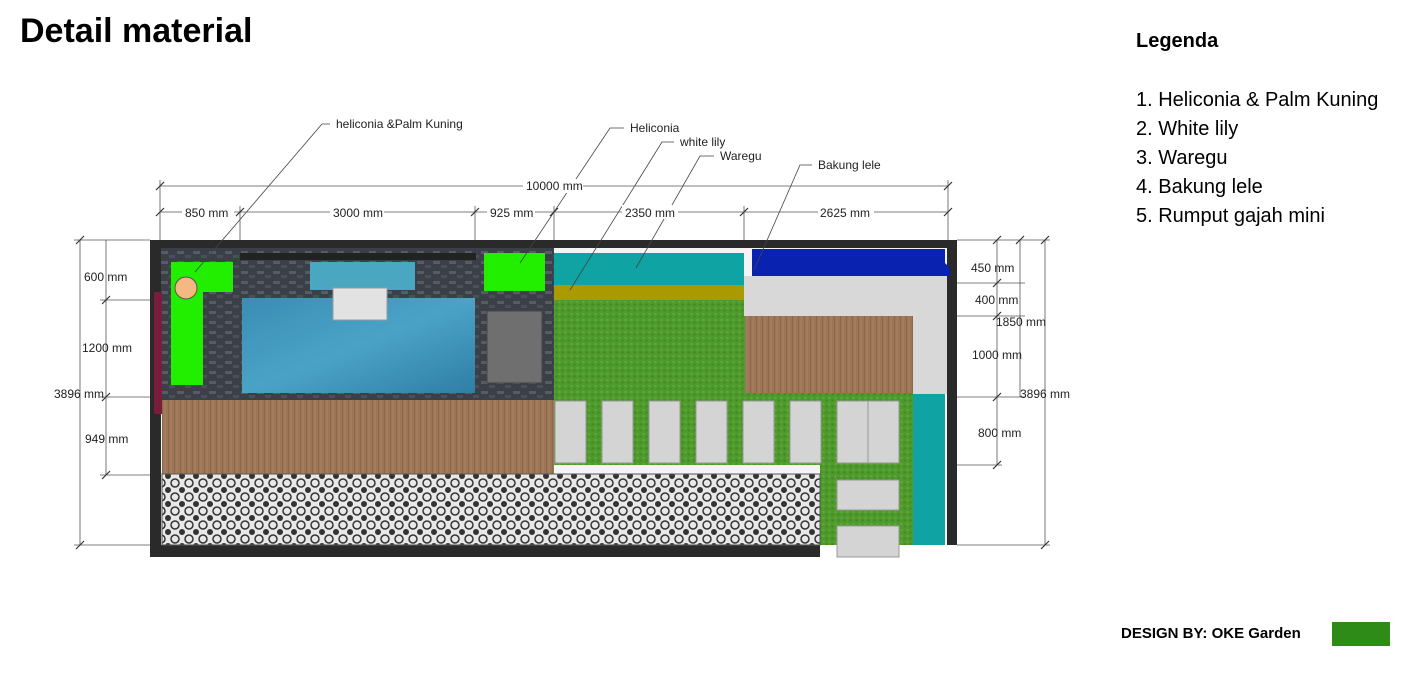  I want to click on pond-top-coping, so click(358, 256).